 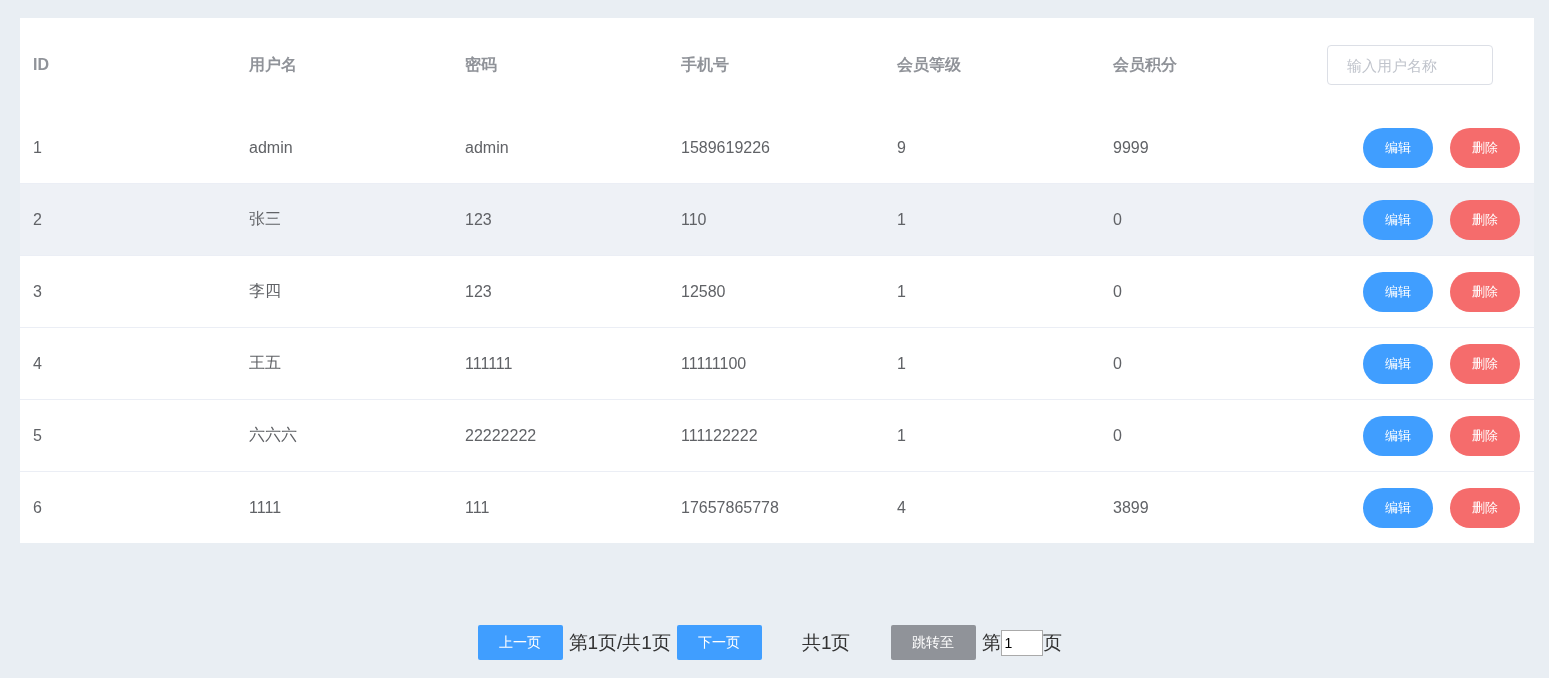 I want to click on column-header: 手机号, so click(x=705, y=64).